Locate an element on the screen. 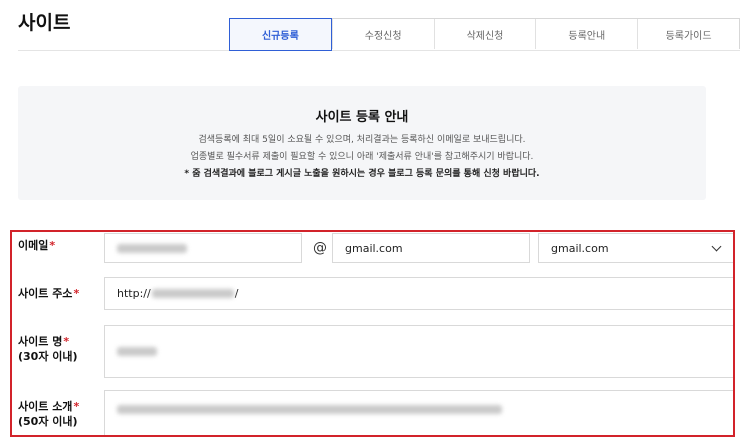 The image size is (740, 442). tab-registration-guide: 등록가이드 is located at coordinates (688, 34).